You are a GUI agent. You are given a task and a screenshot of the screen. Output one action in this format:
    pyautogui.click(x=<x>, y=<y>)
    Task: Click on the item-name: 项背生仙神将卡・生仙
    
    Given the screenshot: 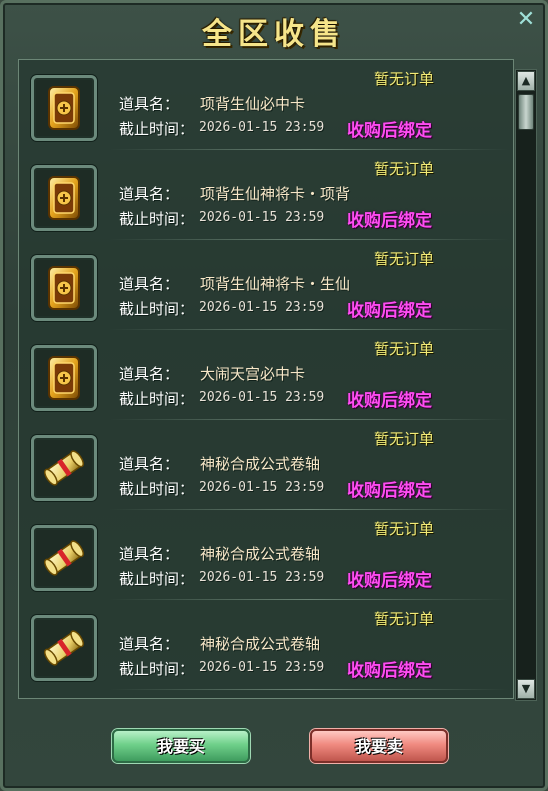 What is the action you would take?
    pyautogui.click(x=275, y=284)
    